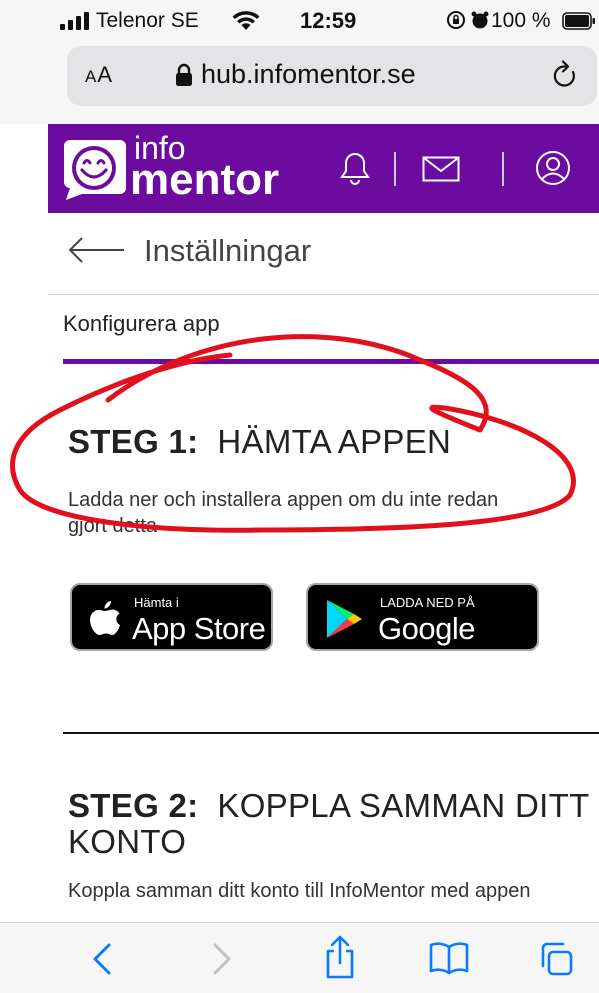  I want to click on profile-icon, so click(553, 168).